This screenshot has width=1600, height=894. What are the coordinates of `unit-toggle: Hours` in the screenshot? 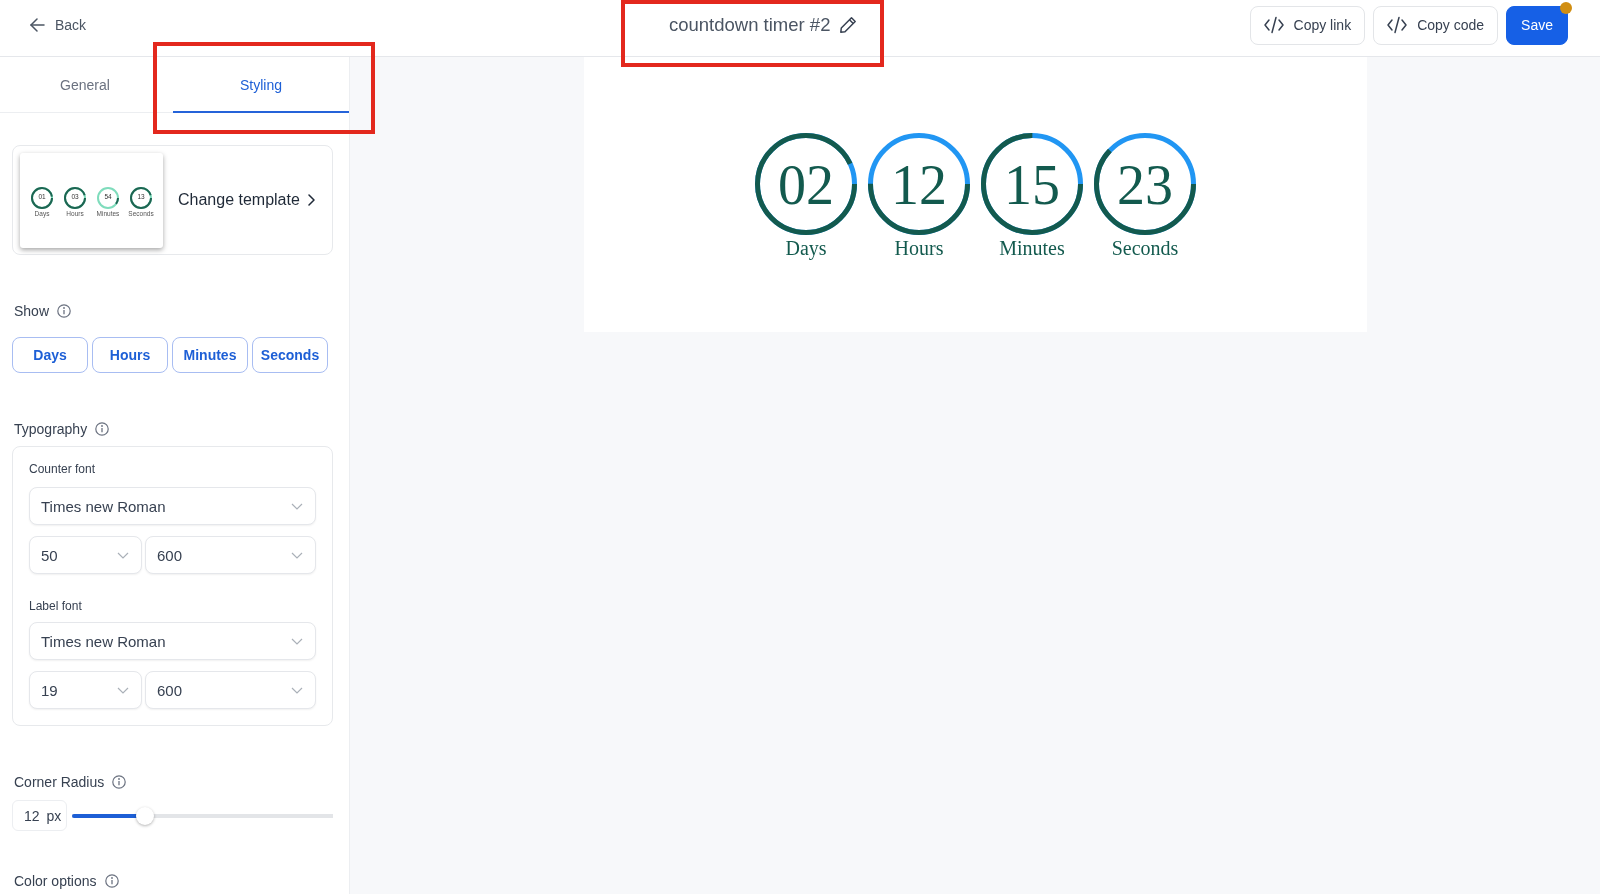 It's located at (130, 355).